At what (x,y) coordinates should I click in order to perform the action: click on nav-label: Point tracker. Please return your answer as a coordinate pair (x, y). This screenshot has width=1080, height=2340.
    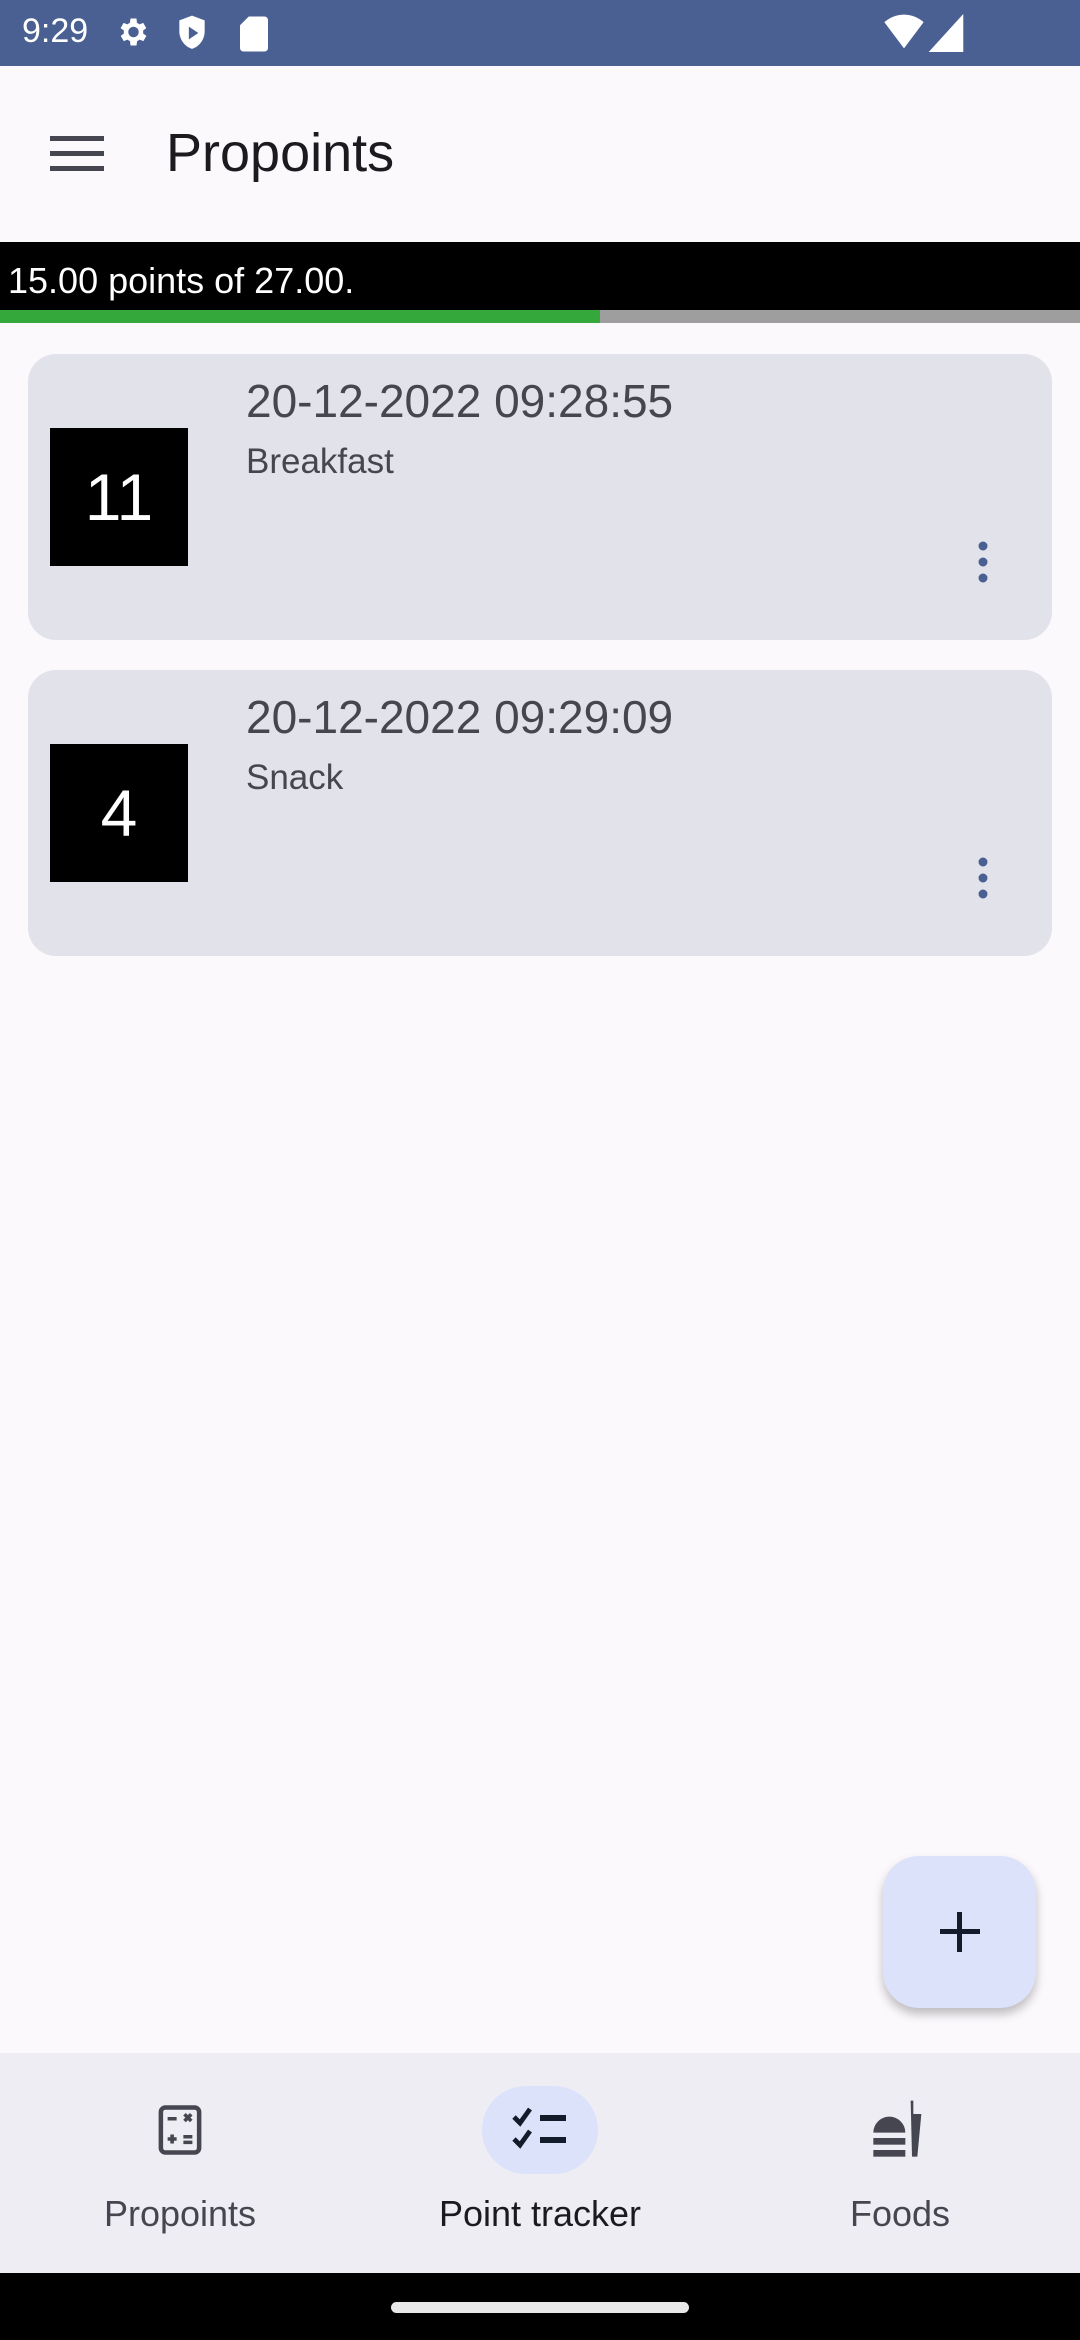
    Looking at the image, I should click on (540, 2213).